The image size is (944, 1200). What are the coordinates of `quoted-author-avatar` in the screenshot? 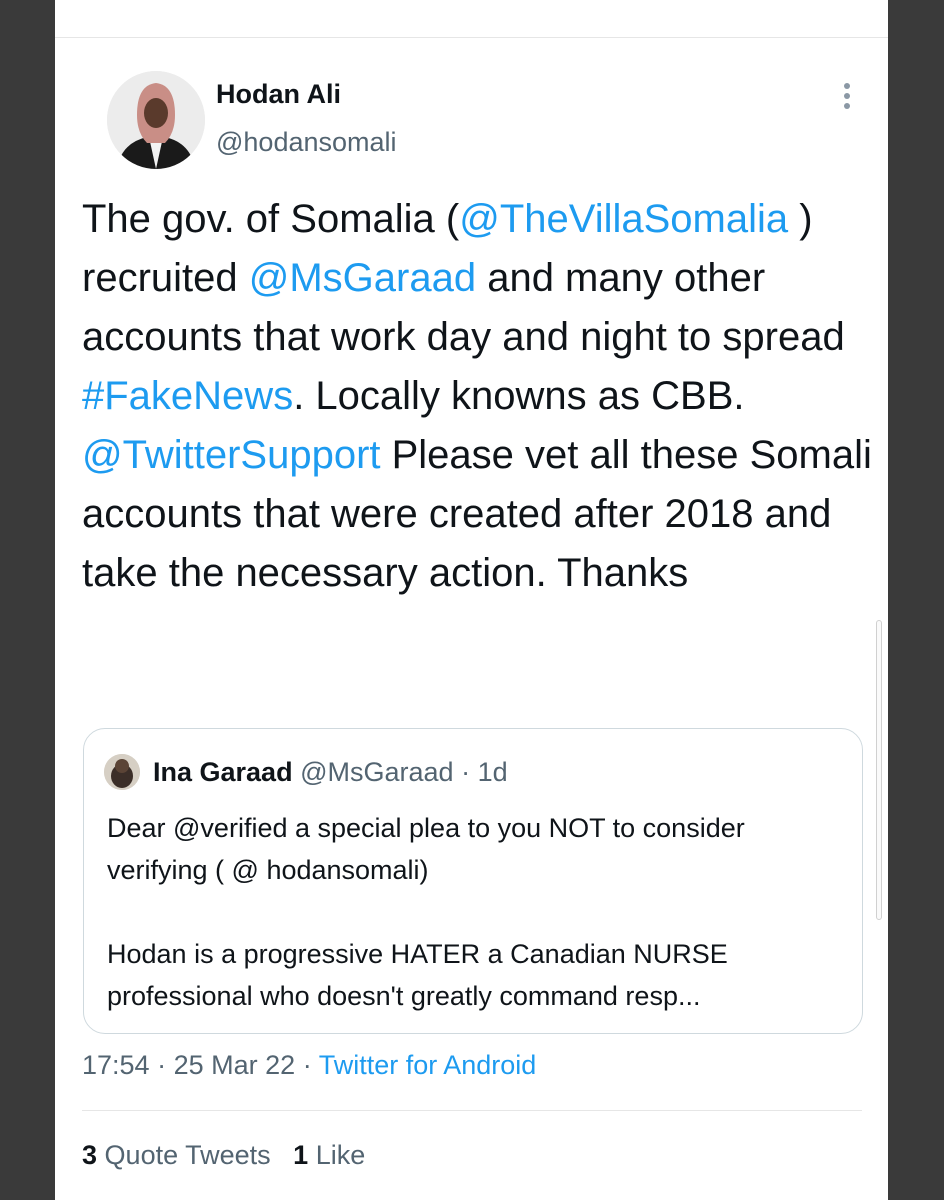 It's located at (122, 772).